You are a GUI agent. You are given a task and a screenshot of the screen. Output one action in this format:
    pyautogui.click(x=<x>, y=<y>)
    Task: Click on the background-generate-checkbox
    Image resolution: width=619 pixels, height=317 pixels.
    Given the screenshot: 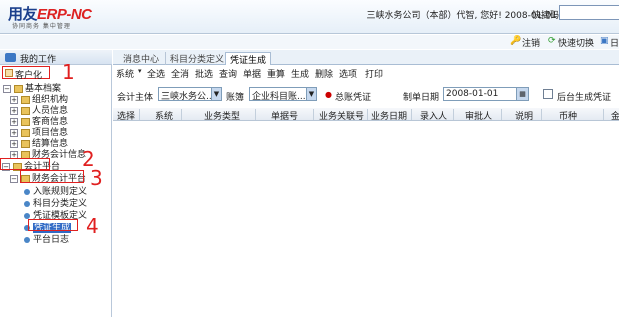 What is the action you would take?
    pyautogui.click(x=548, y=94)
    